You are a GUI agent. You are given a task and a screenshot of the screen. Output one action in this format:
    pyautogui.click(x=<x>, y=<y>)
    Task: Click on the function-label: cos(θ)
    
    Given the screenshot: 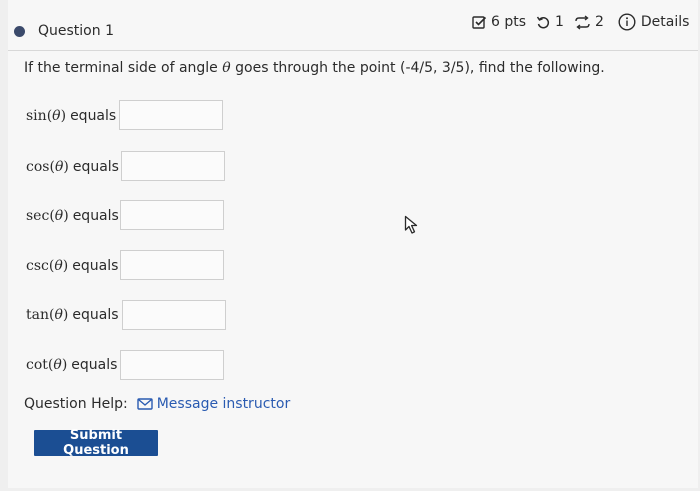 What is the action you would take?
    pyautogui.click(x=47, y=167)
    